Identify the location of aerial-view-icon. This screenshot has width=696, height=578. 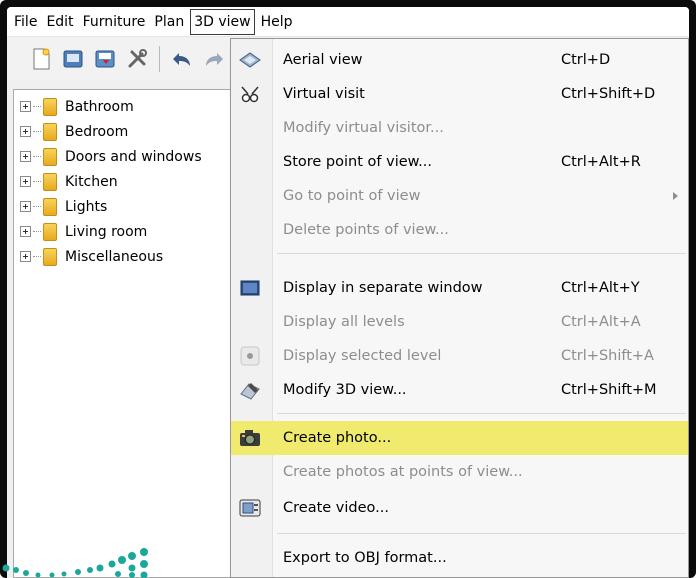
(250, 60).